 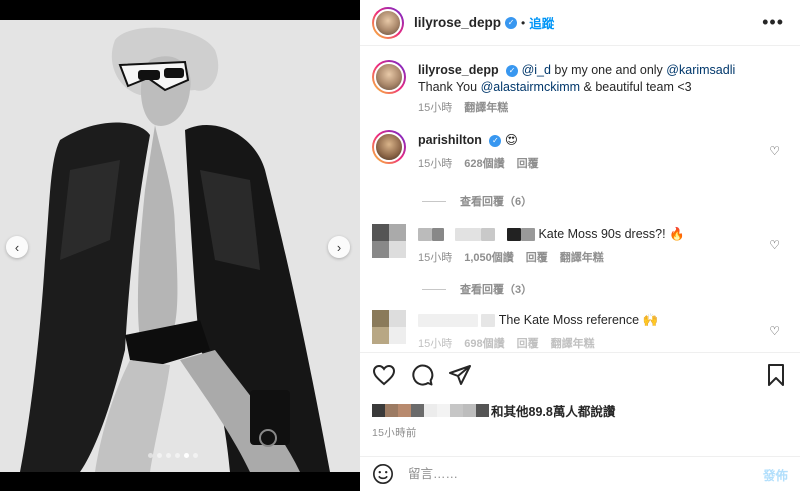 I want to click on likes-count-text: 和其他89.8萬人都說讚, so click(x=553, y=412).